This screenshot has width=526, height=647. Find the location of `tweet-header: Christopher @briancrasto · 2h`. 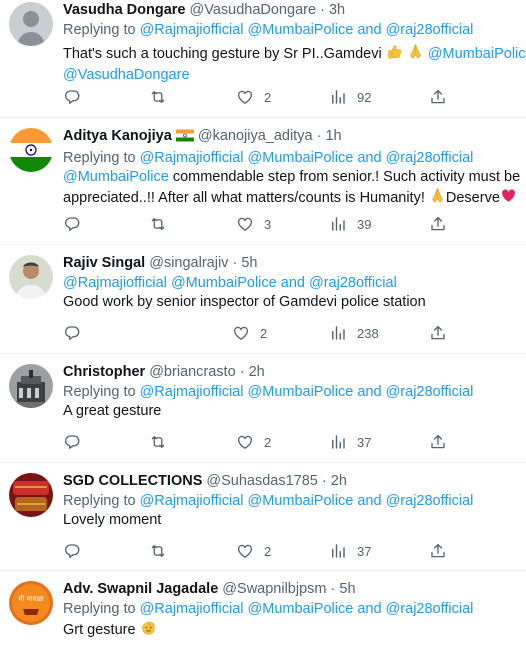

tweet-header: Christopher @briancrasto · 2h is located at coordinates (290, 372).